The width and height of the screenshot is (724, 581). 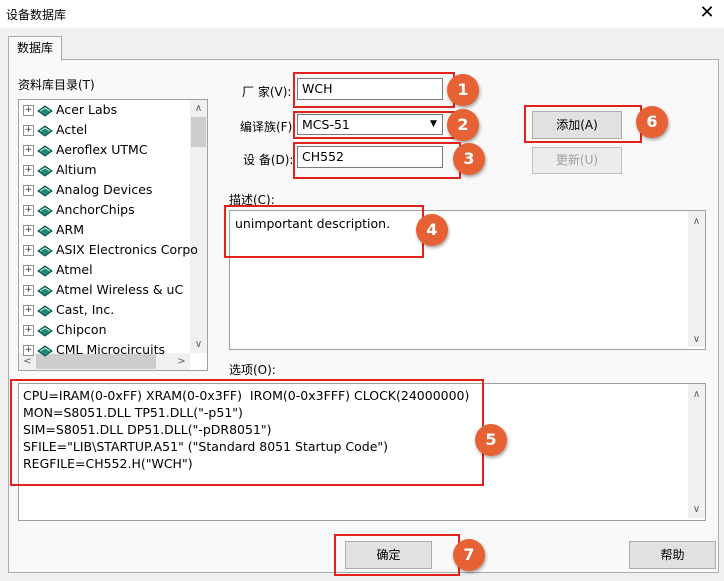 I want to click on tree-item: + Atmel, so click(x=58, y=270).